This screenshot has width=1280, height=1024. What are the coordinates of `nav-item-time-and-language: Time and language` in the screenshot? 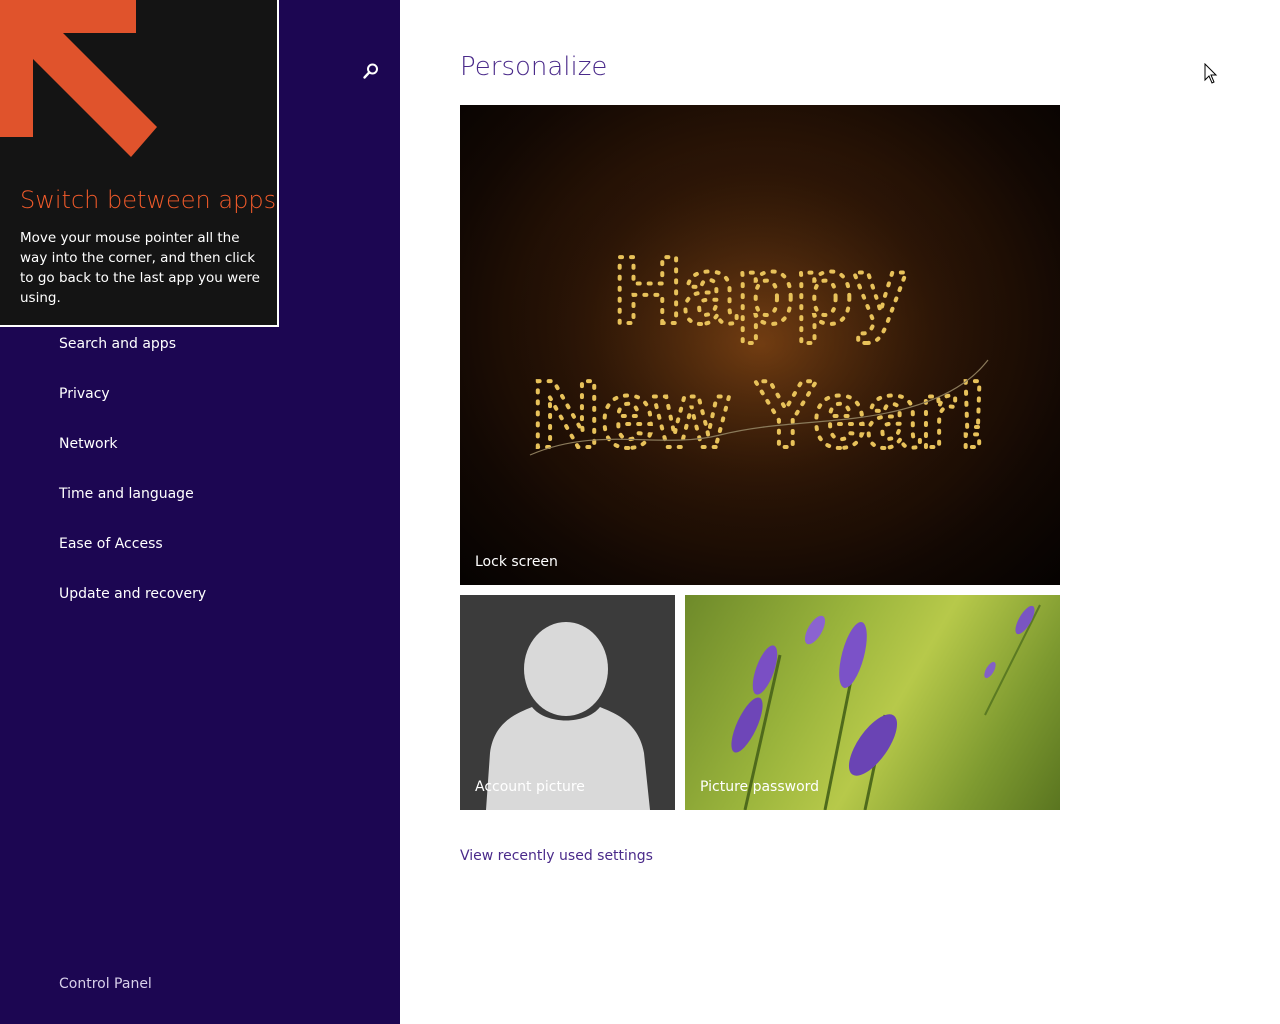 It's located at (126, 494).